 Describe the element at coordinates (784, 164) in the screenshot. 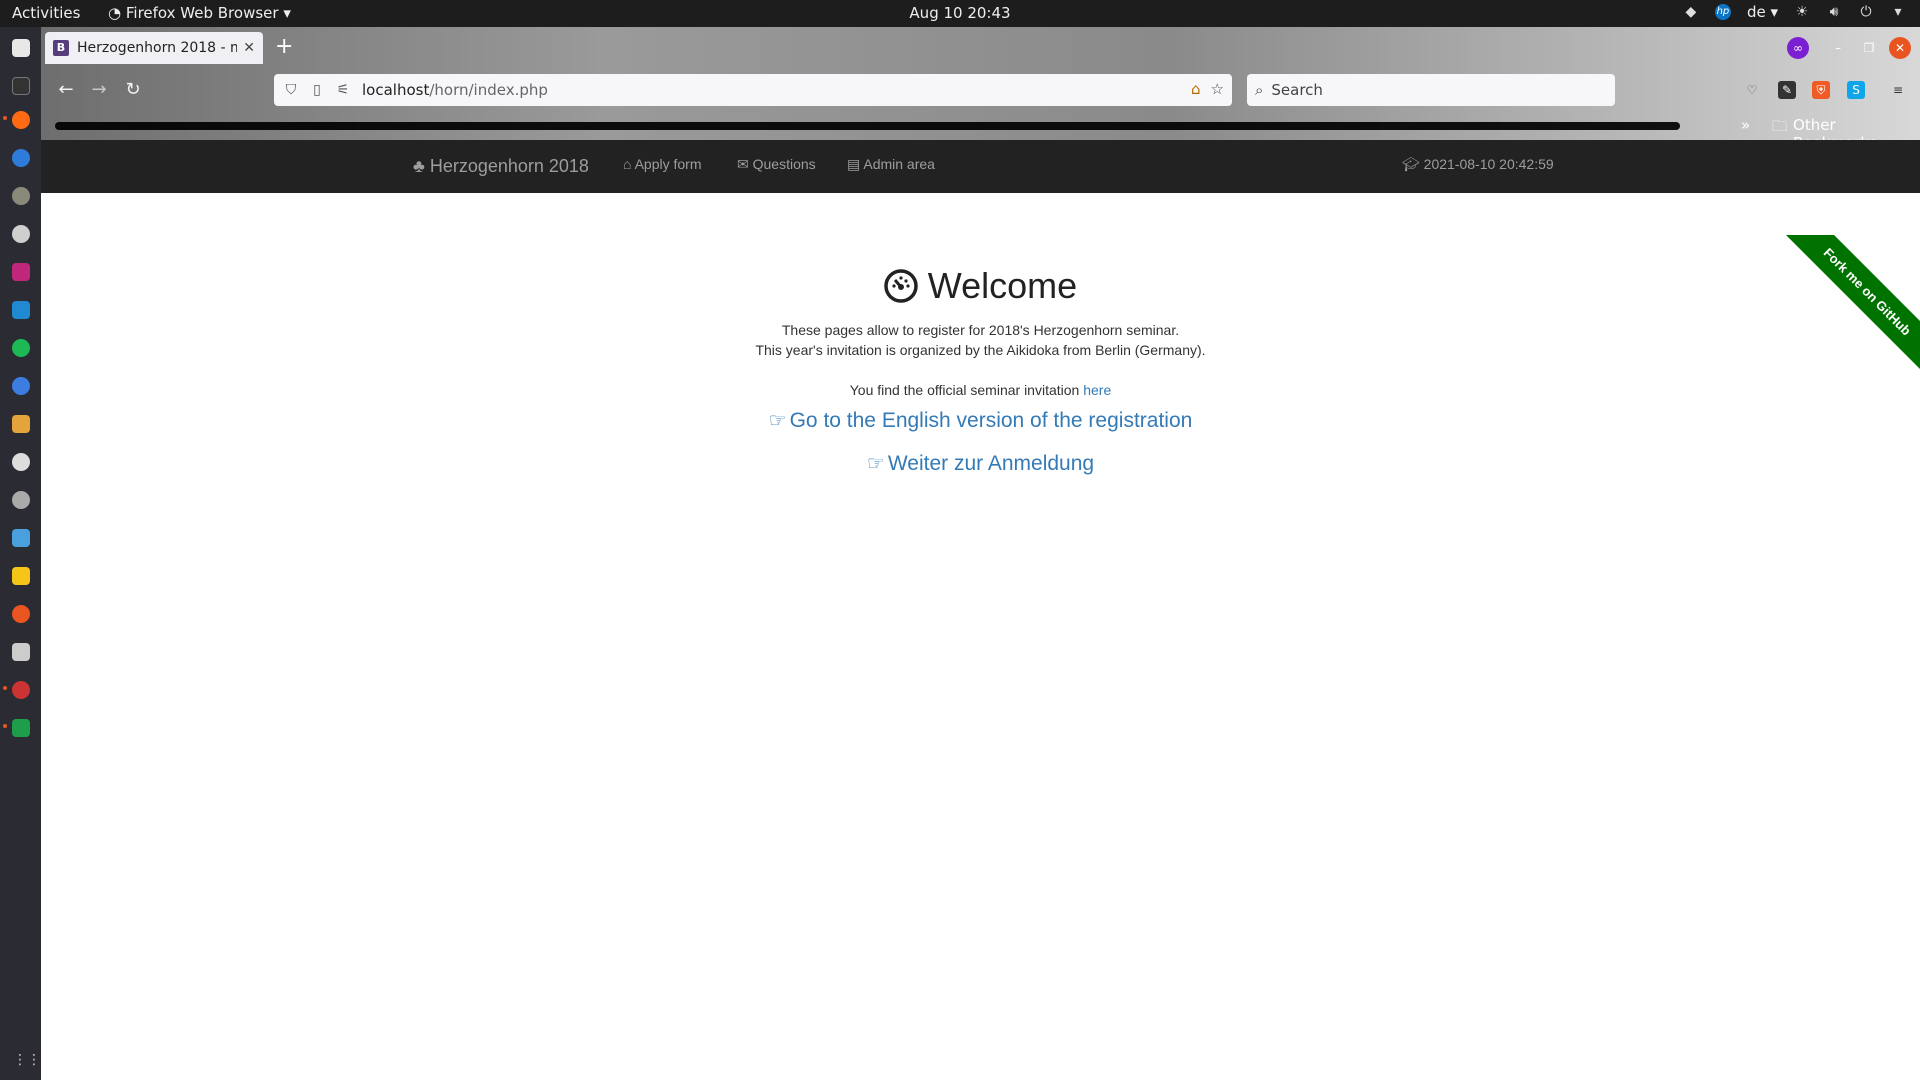

I see `nav-questions-label: Questions` at that location.